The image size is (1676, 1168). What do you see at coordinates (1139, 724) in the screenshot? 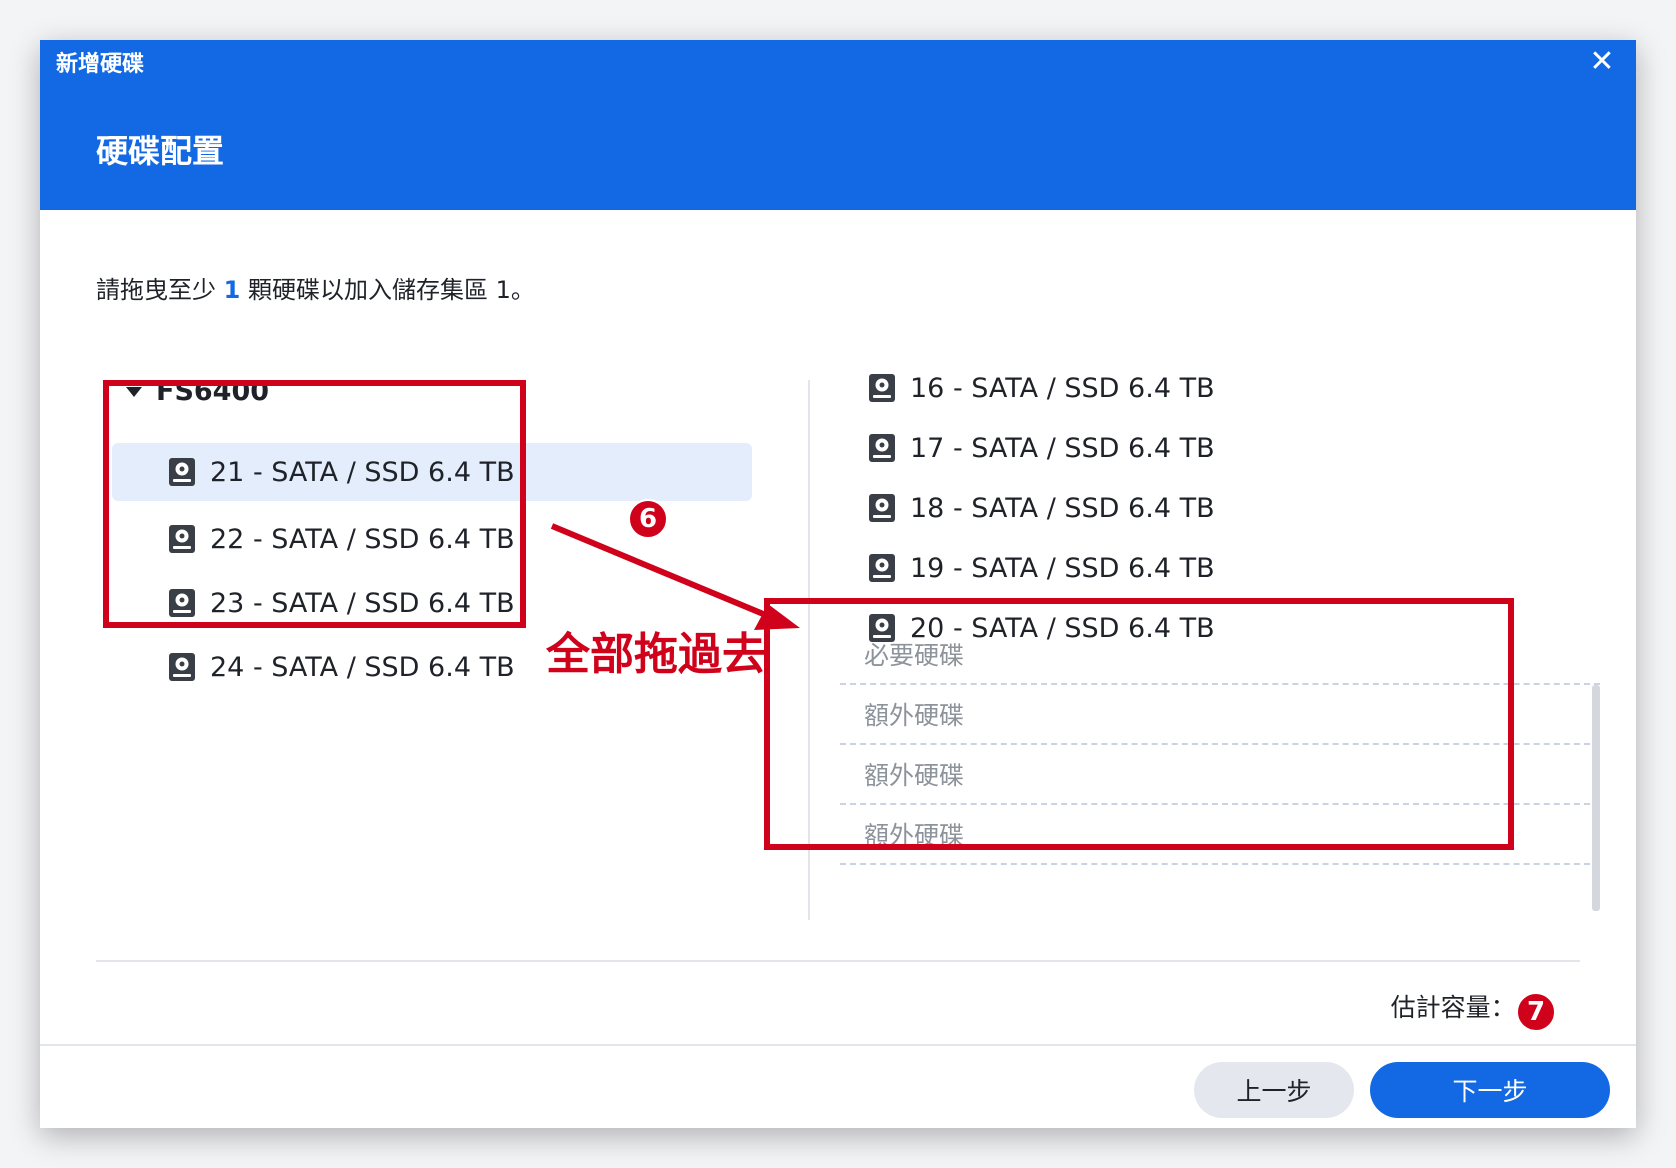
I see `annotation-box-target` at bounding box center [1139, 724].